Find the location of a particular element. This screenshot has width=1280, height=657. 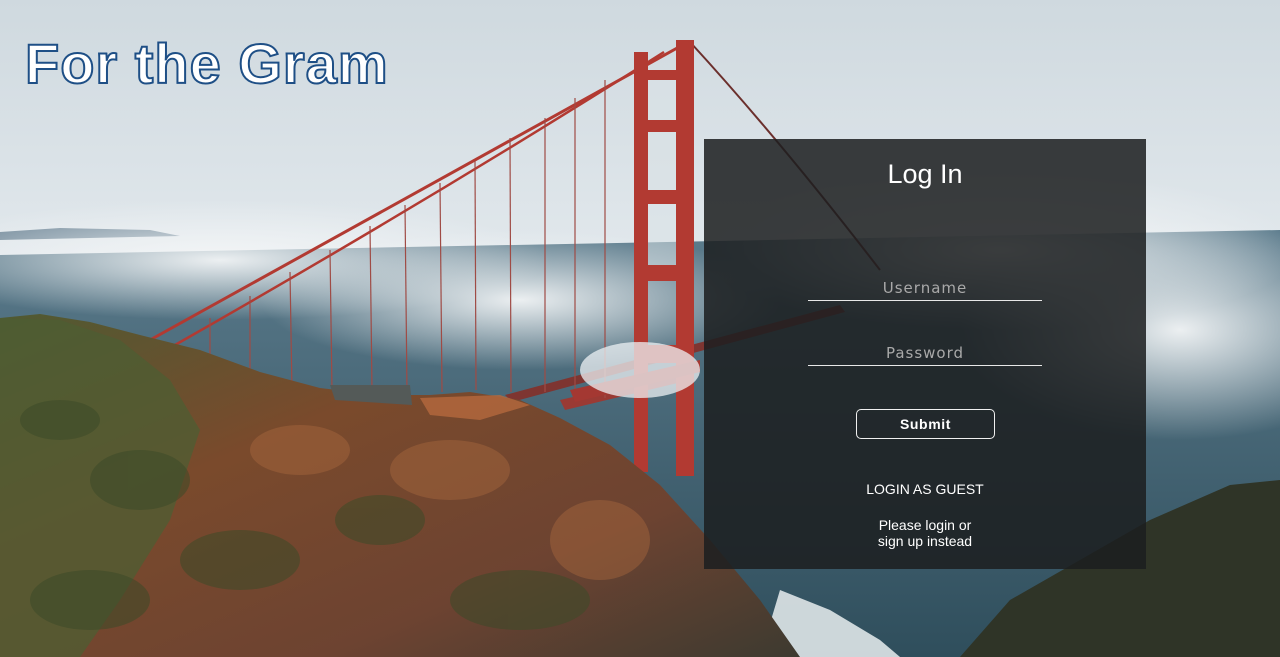

login-signup-note-line-1: Please login or is located at coordinates (925, 525).